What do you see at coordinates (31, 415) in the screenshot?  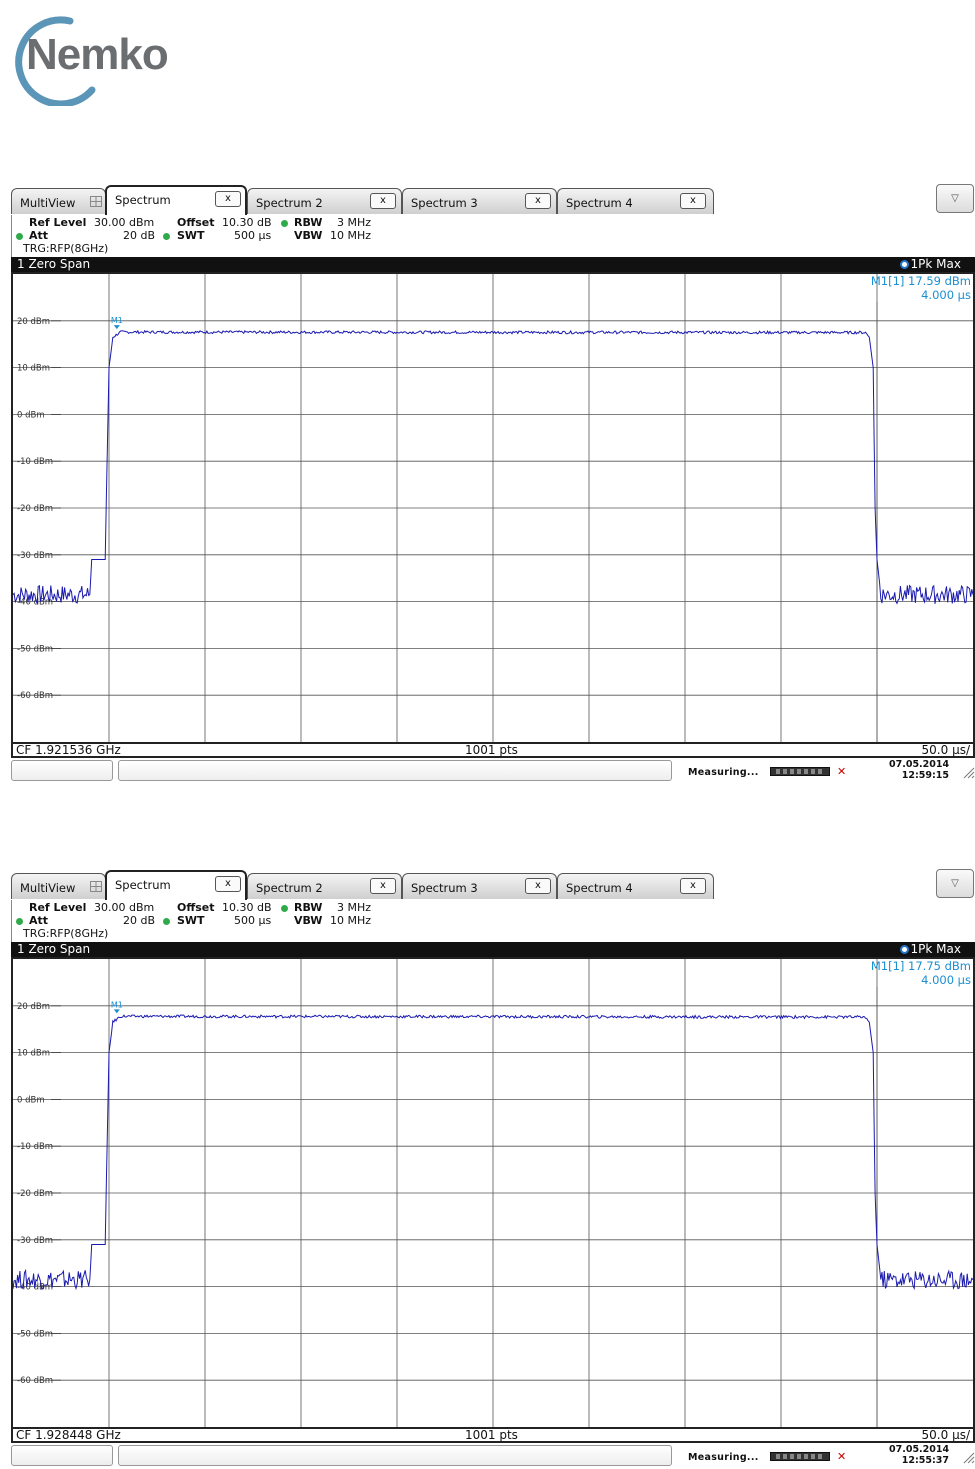 I see `y-tick-label: 0 dBm` at bounding box center [31, 415].